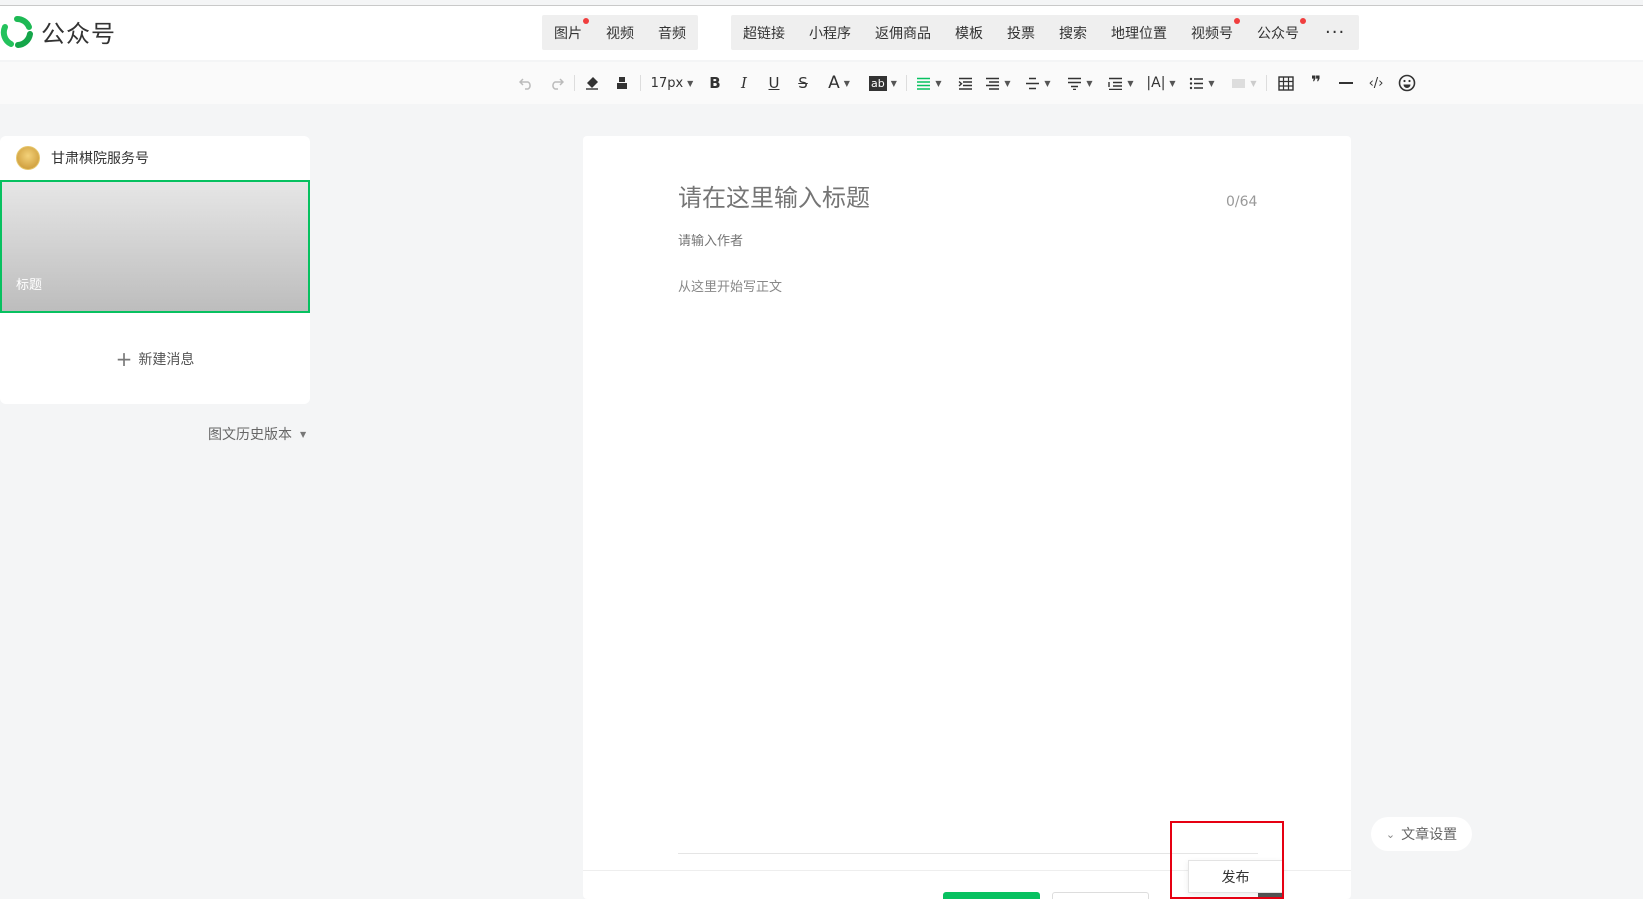  Describe the element at coordinates (991, 895) in the screenshot. I see `save-button` at that location.